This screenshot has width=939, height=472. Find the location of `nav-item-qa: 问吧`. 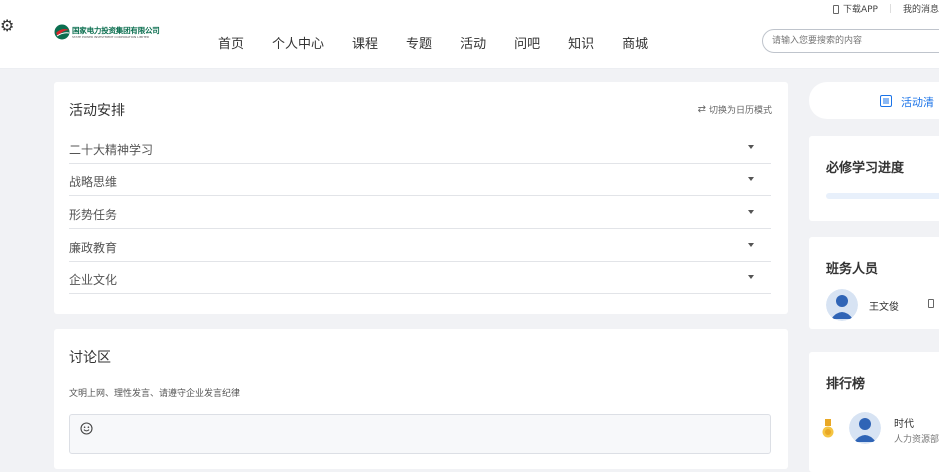

nav-item-qa: 问吧 is located at coordinates (527, 42).